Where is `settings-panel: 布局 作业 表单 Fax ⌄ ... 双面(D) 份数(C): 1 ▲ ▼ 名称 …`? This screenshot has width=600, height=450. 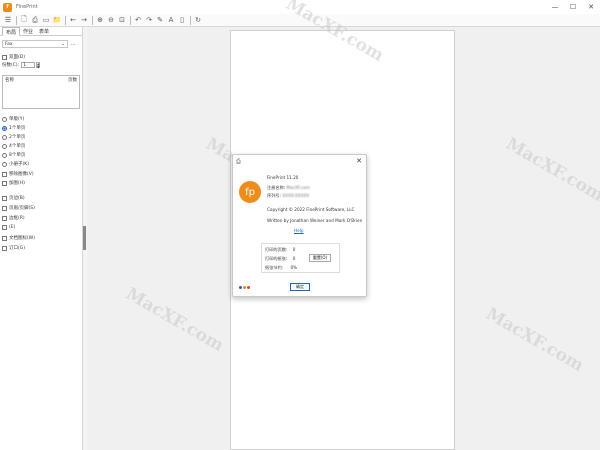 settings-panel: 布局 作业 表单 Fax ⌄ ... 双面(D) 份数(C): 1 ▲ ▼ 名称 … is located at coordinates (41, 238).